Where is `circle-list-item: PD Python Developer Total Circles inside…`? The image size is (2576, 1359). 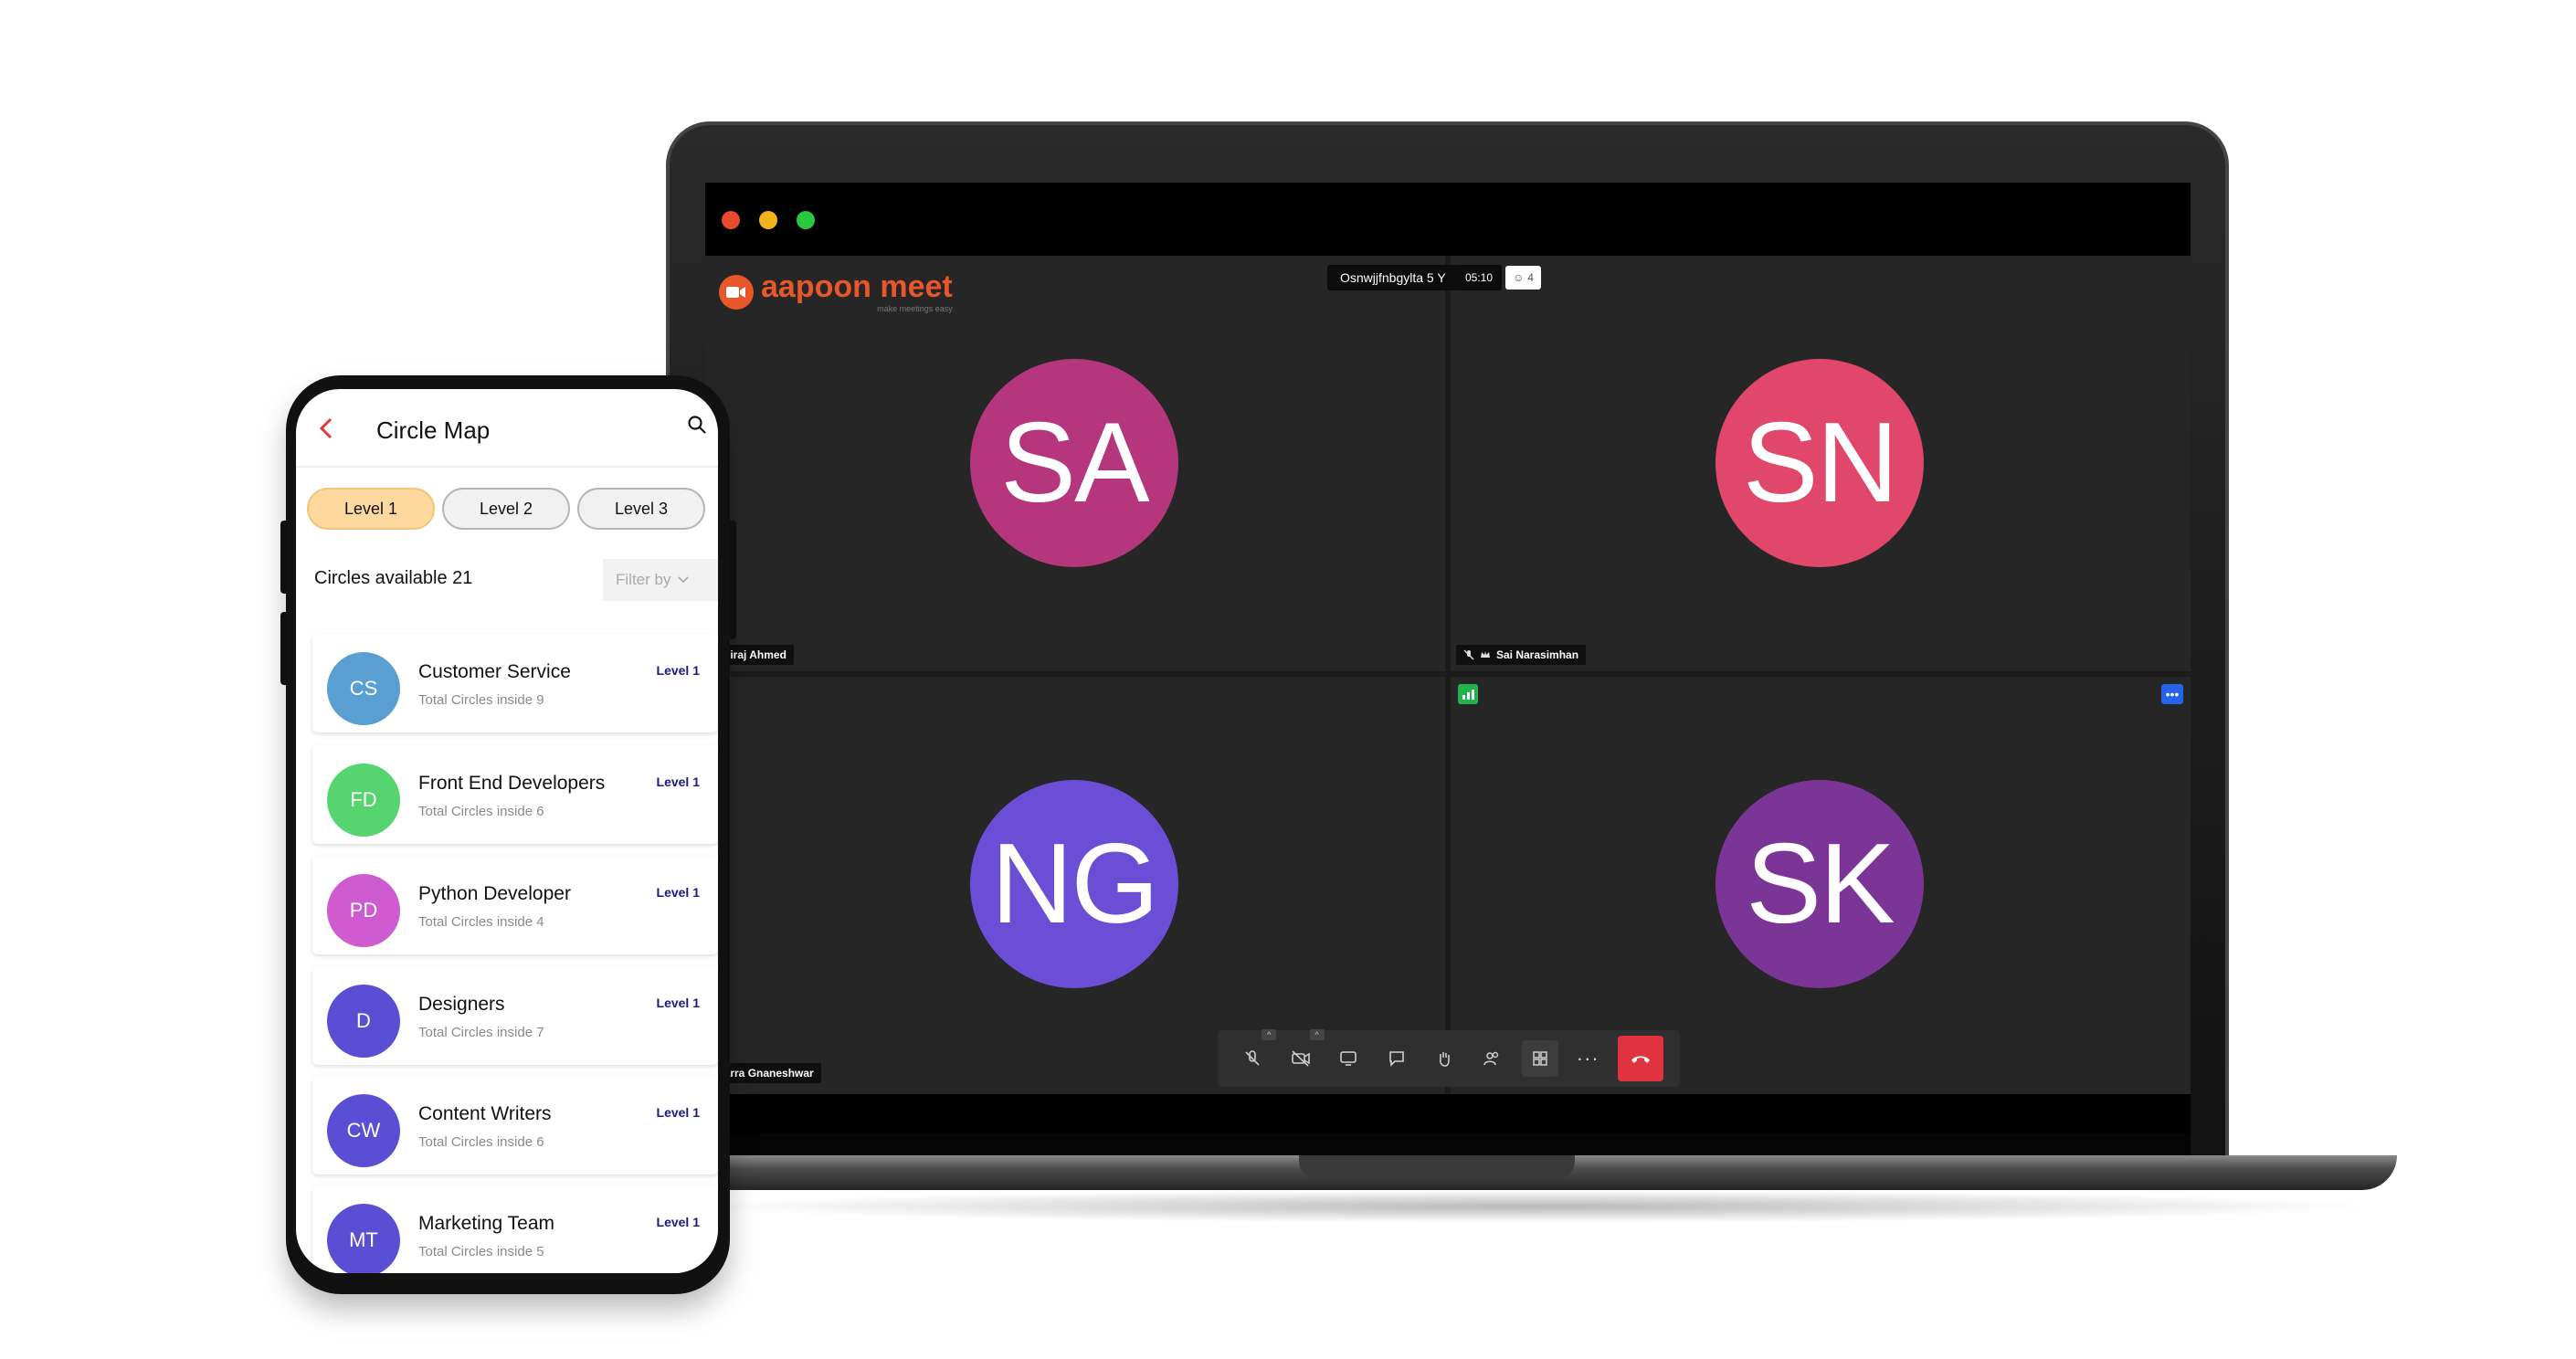
circle-list-item: PD Python Developer Total Circles inside… is located at coordinates (515, 905).